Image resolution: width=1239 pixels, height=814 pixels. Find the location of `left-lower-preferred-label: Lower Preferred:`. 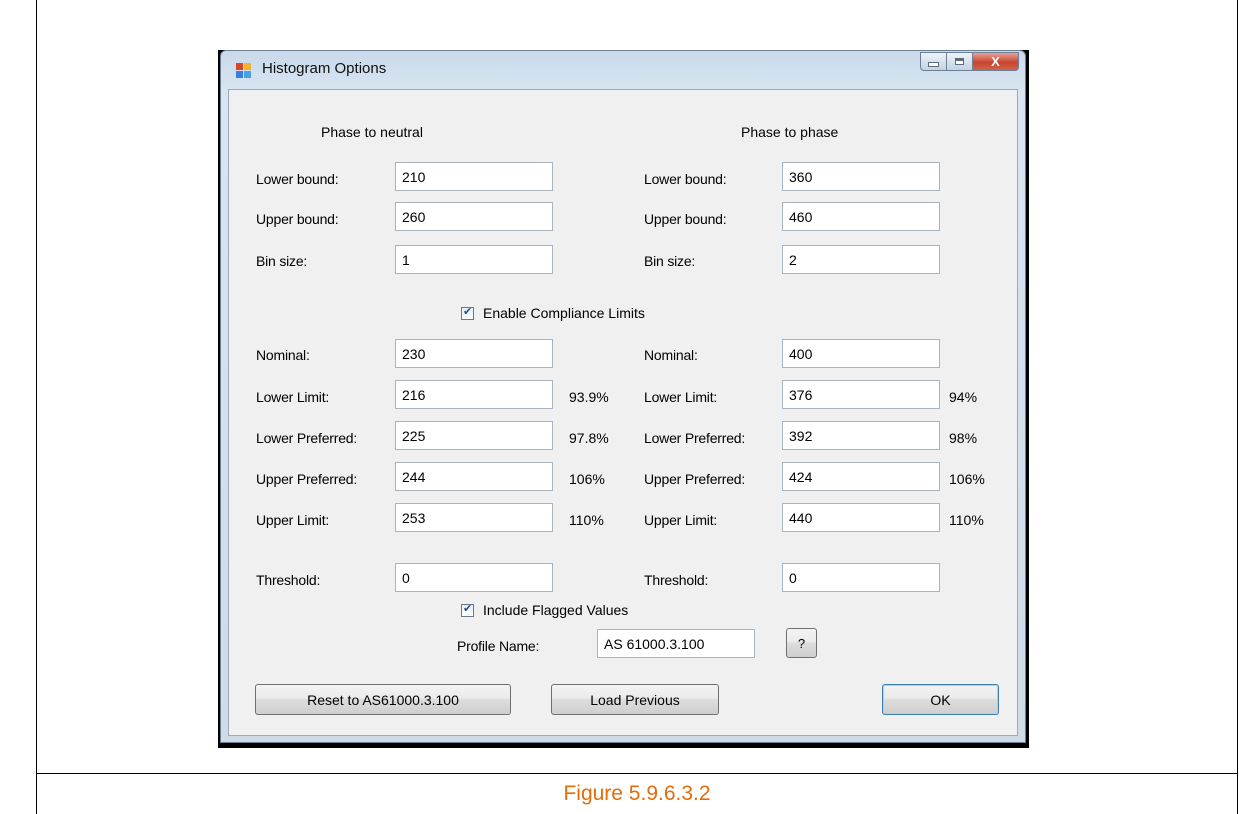

left-lower-preferred-label: Lower Preferred: is located at coordinates (307, 438).